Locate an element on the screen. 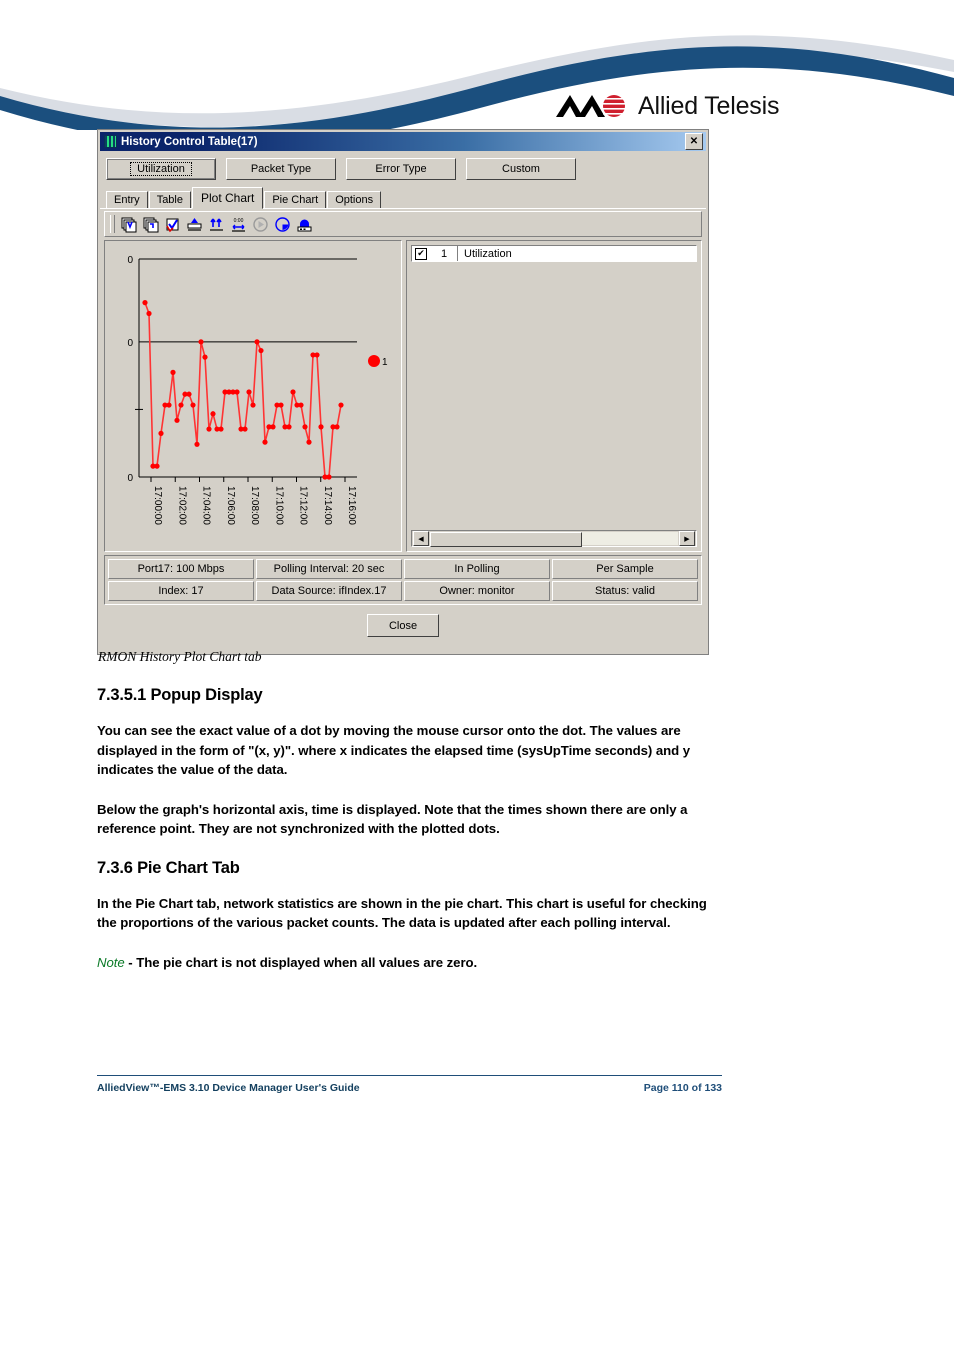  tab-table: Table is located at coordinates (169, 199).